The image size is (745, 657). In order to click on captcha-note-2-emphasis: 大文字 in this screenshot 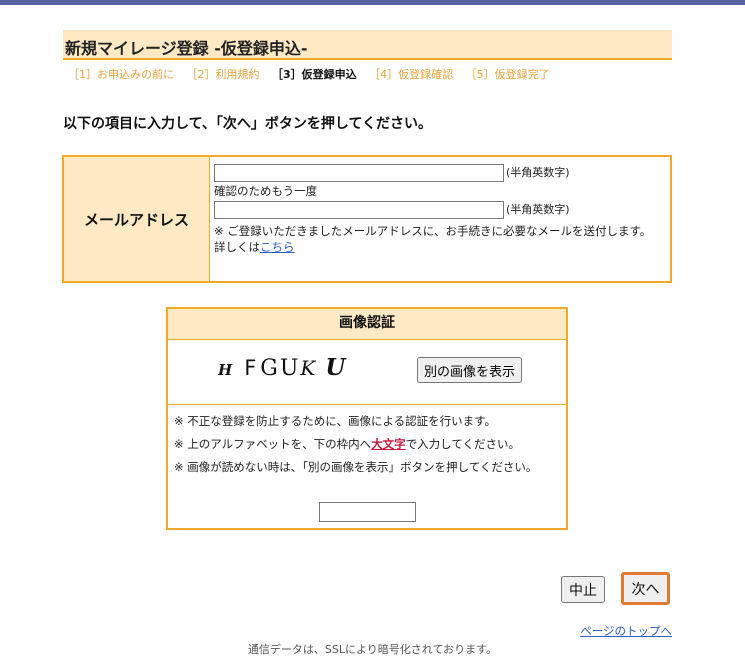, I will do `click(388, 444)`.